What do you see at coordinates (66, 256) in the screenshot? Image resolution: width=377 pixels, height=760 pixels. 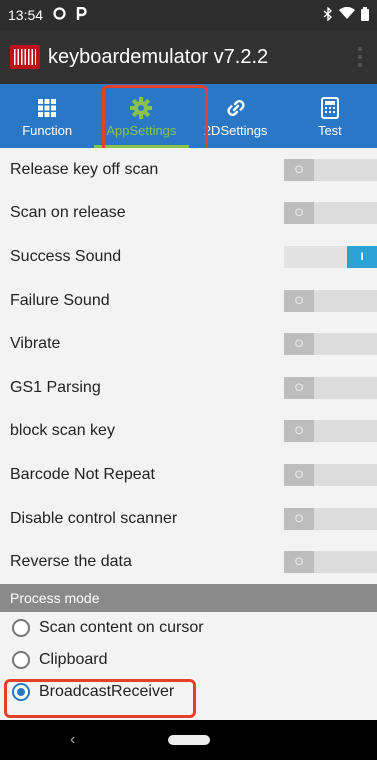 I see `setting-label: Success Sound` at bounding box center [66, 256].